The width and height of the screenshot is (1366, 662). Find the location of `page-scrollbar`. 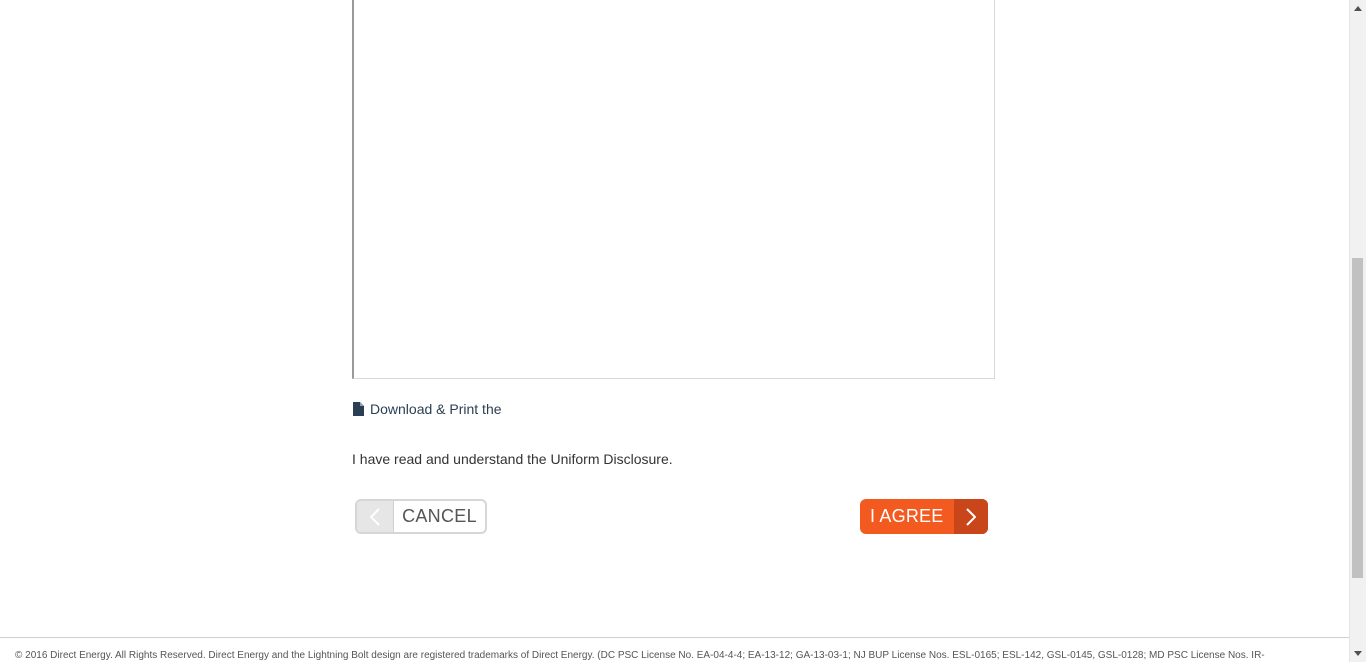

page-scrollbar is located at coordinates (1357, 331).